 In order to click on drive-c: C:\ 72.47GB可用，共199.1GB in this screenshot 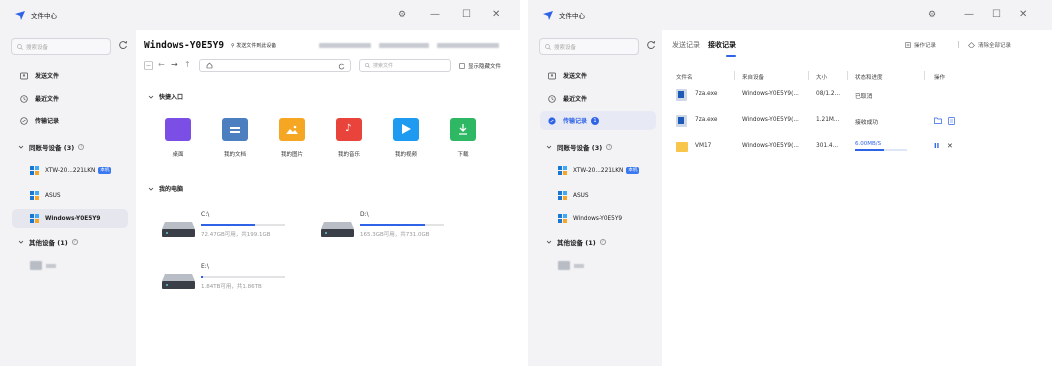, I will do `click(223, 224)`.